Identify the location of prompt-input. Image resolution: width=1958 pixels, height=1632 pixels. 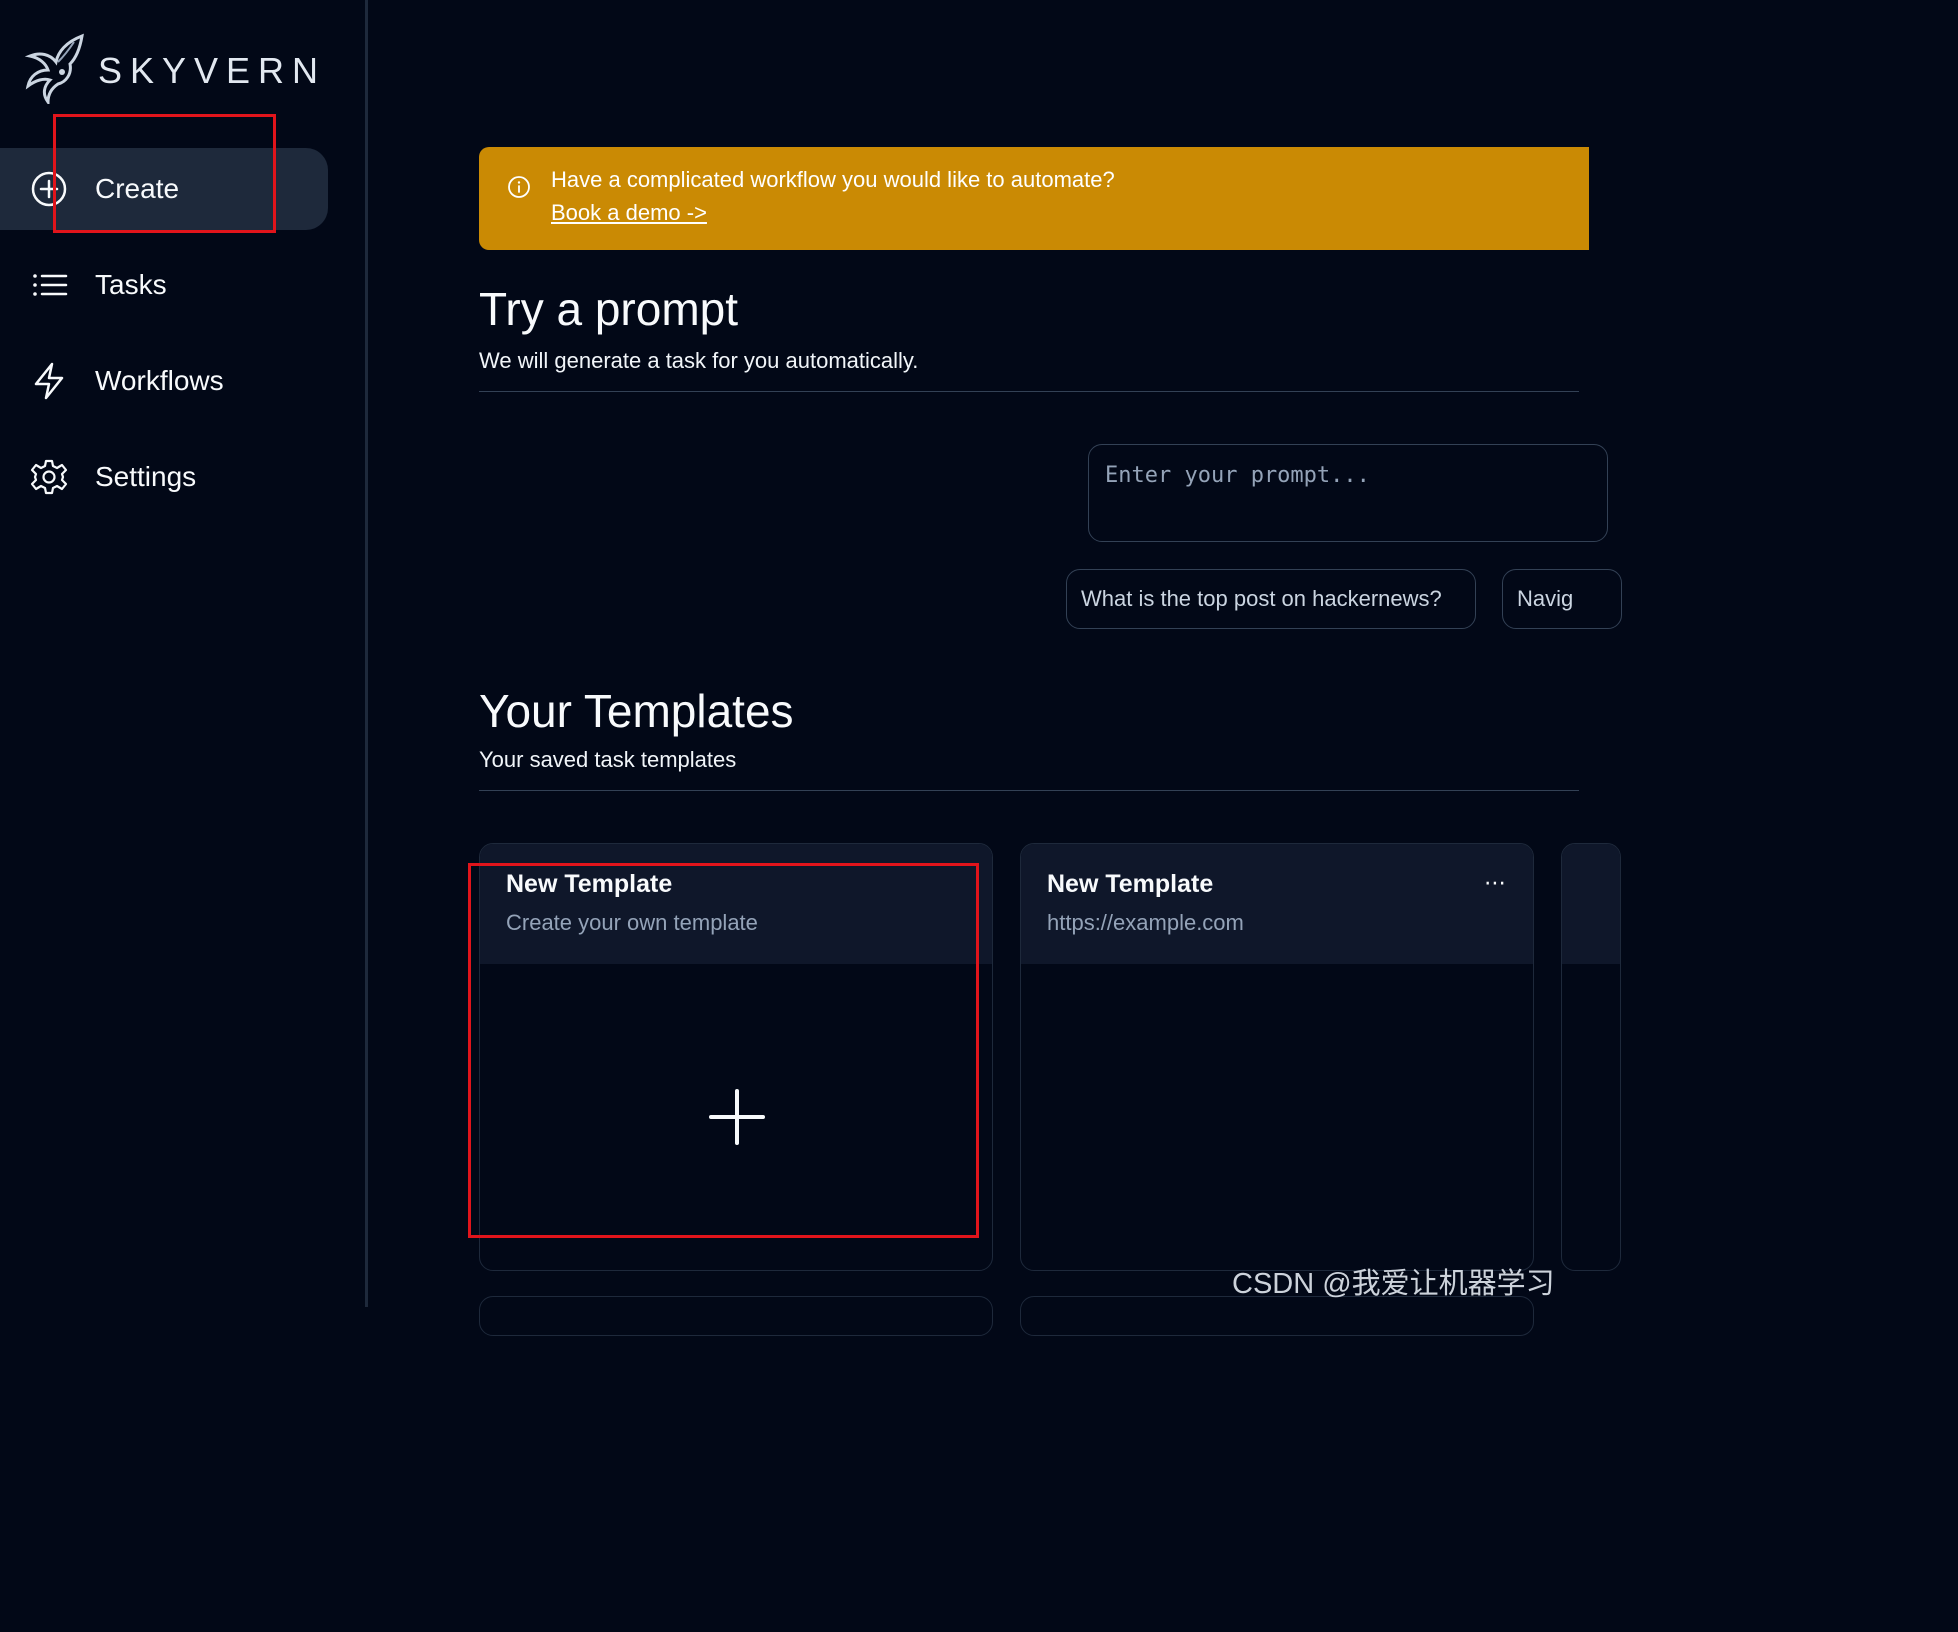
(1348, 493).